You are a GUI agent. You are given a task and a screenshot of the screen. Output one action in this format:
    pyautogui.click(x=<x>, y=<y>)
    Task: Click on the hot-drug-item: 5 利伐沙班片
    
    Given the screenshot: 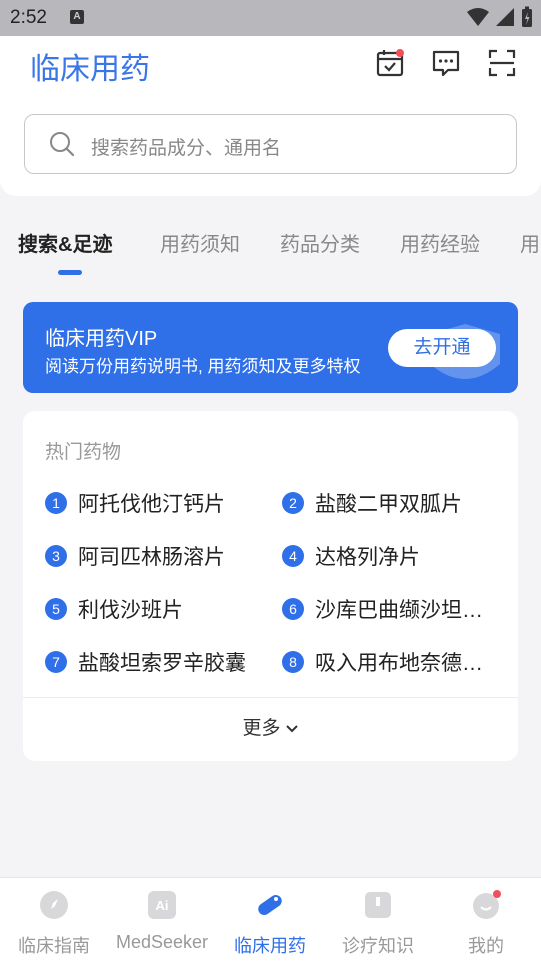 What is the action you would take?
    pyautogui.click(x=155, y=609)
    